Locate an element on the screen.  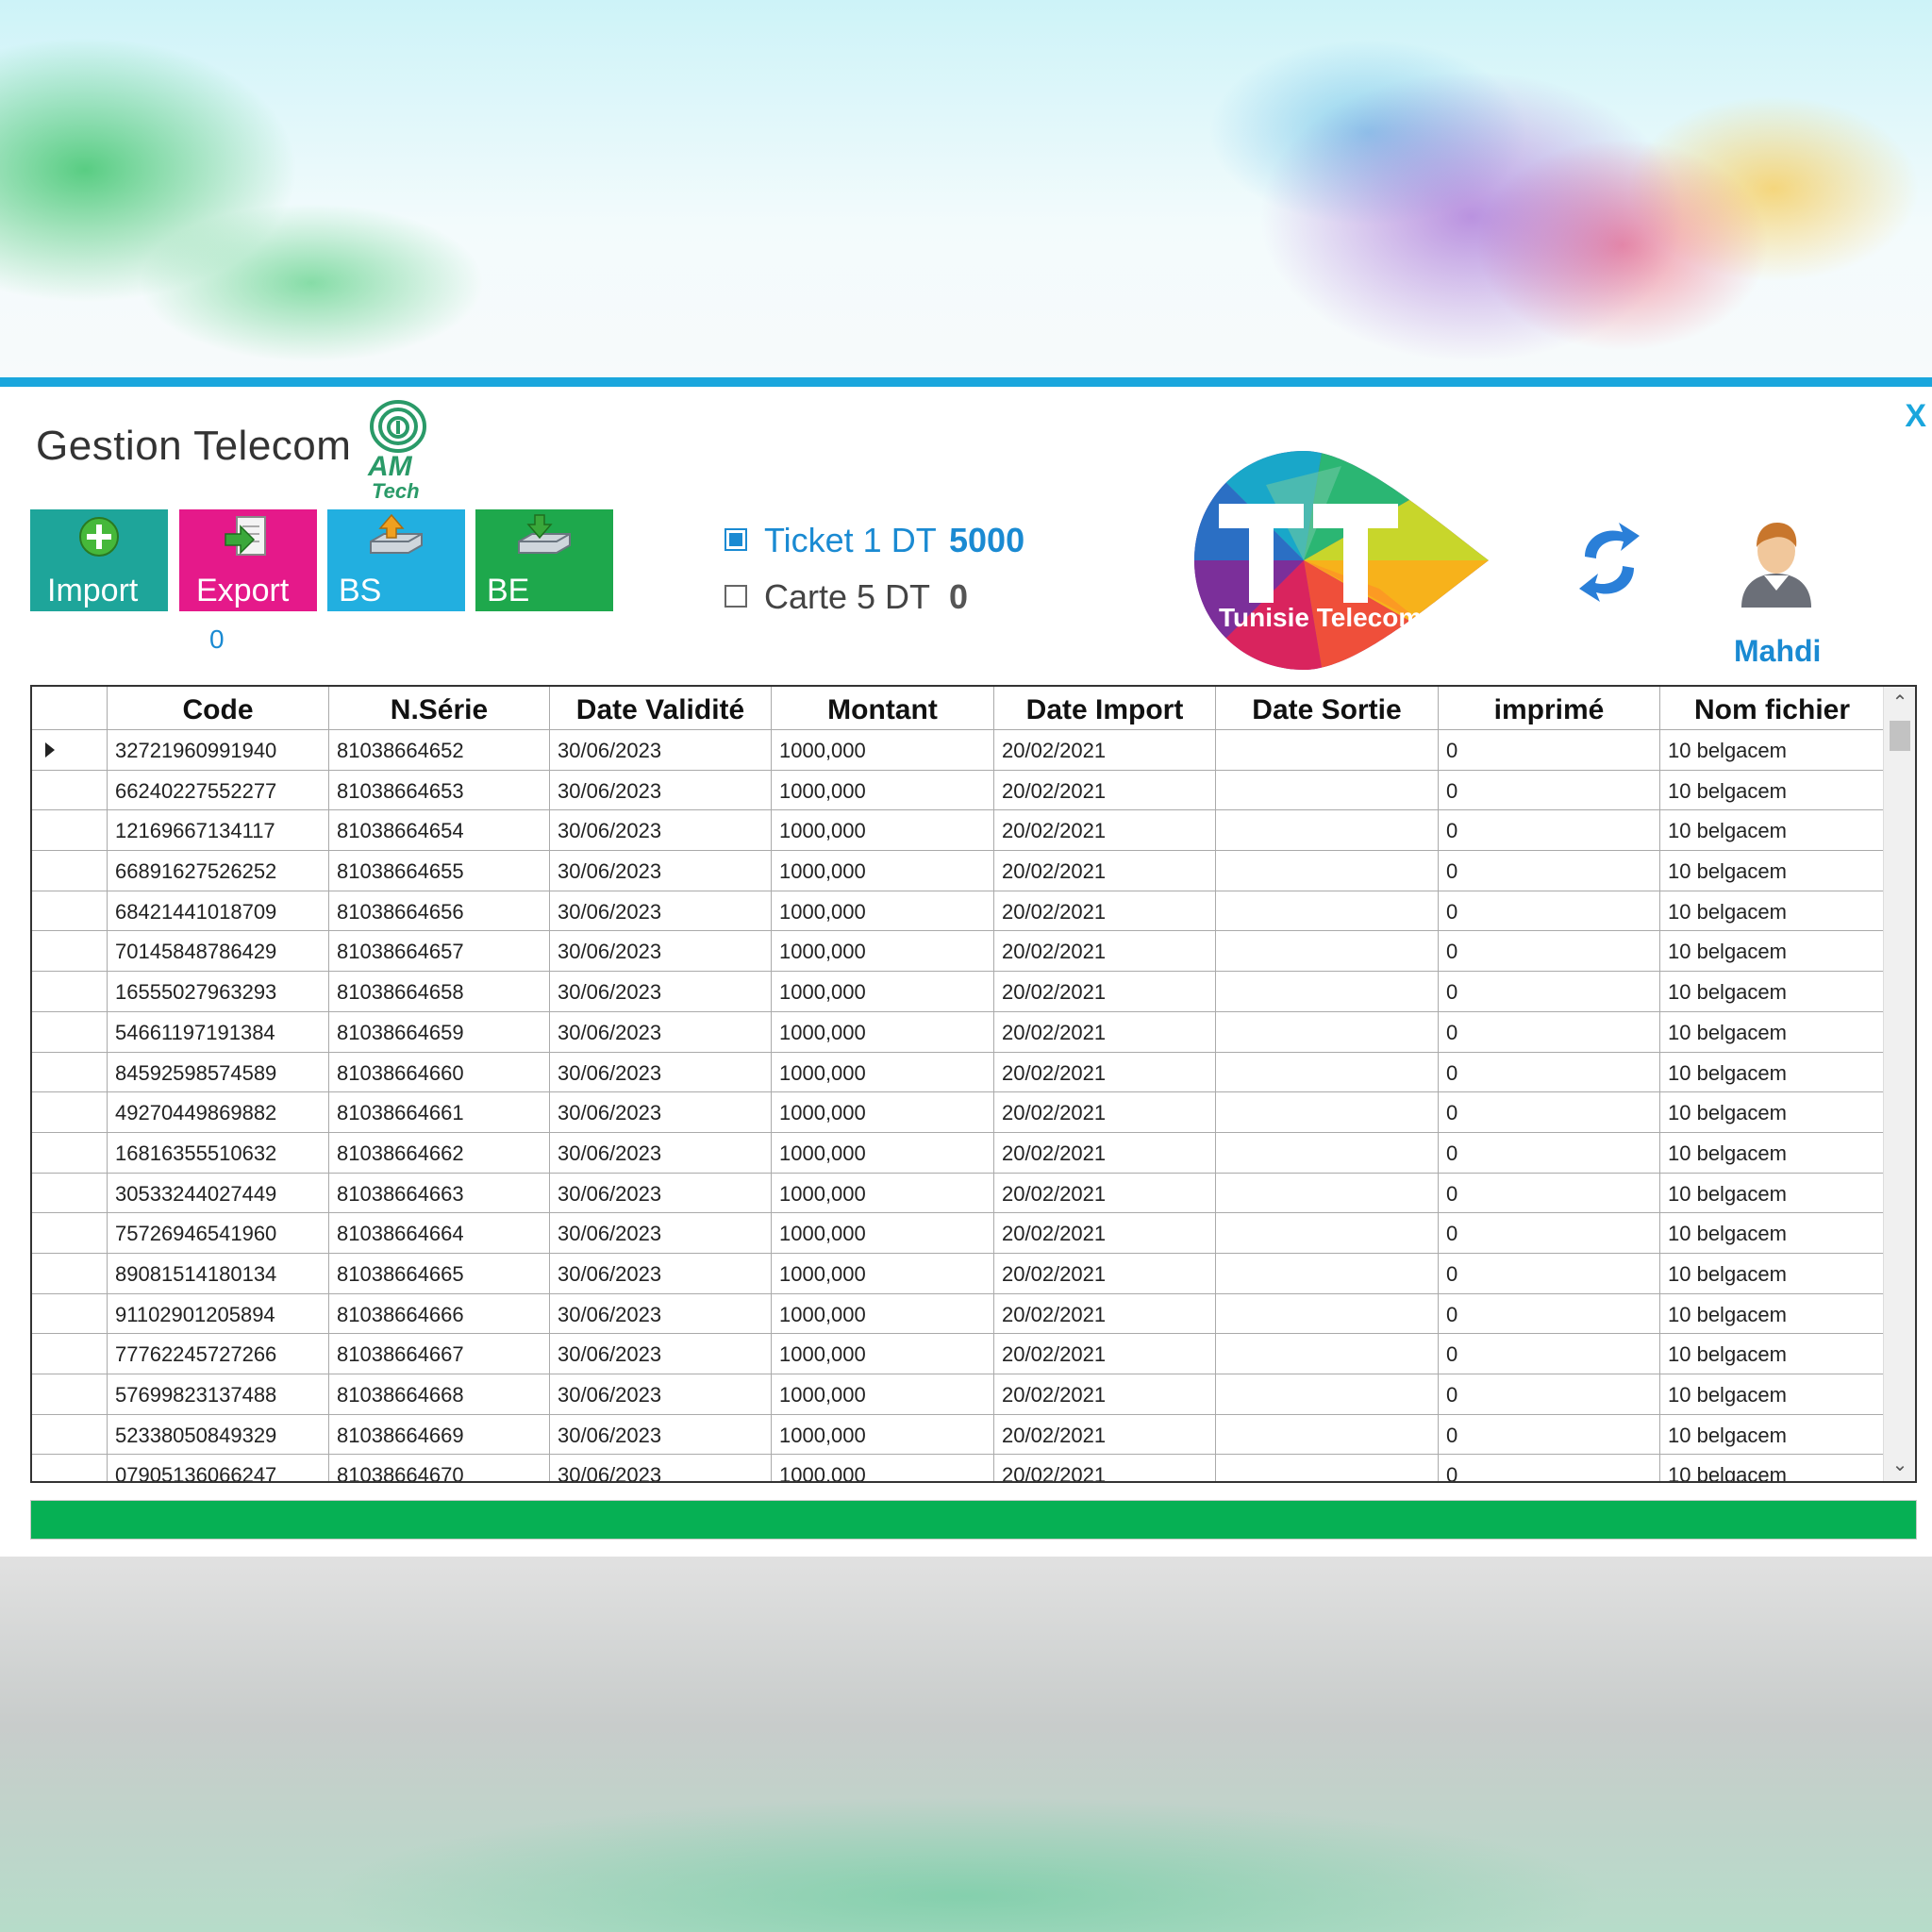
table-cell: 49270449869882 is located at coordinates (219, 1113).